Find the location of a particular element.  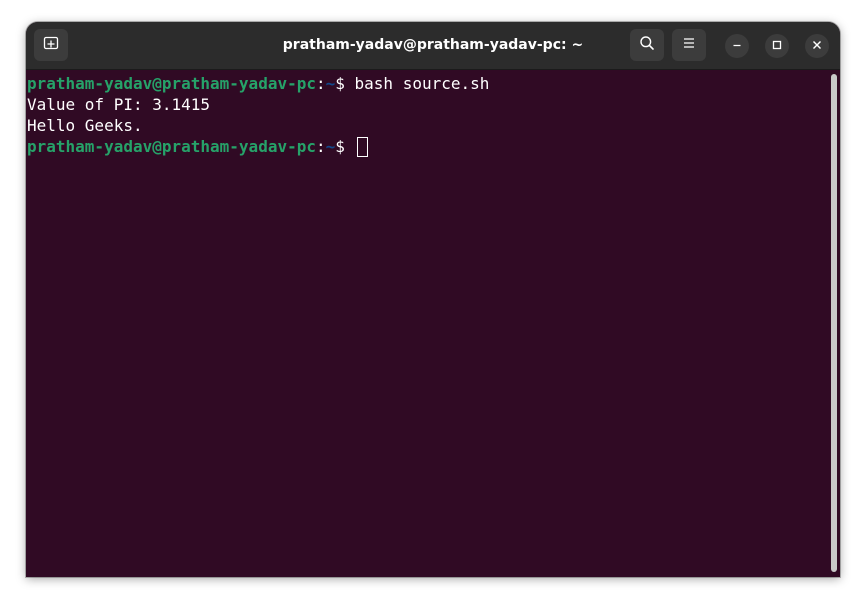

terminal-line-prompt: pratham-yadav@pratham-yadav-pc:~$ is located at coordinates (197, 146).